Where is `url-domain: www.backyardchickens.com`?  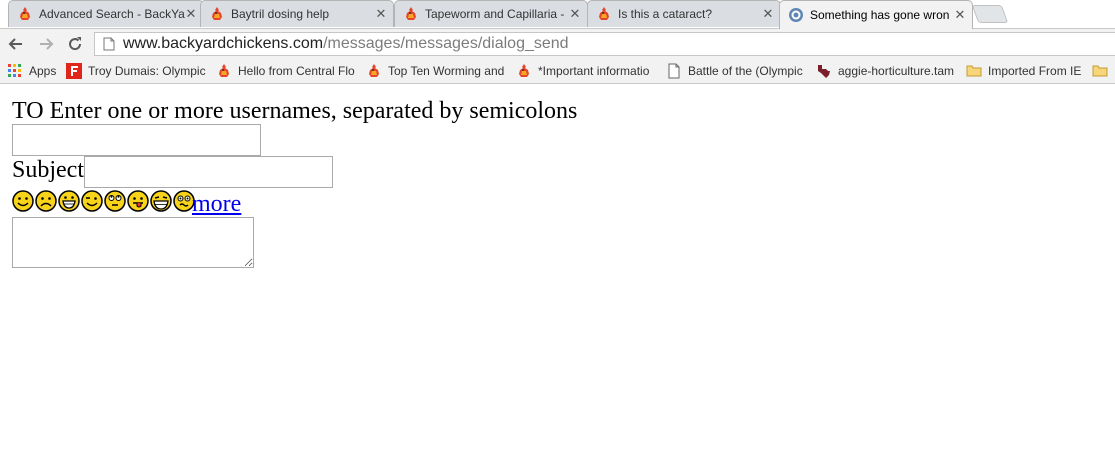
url-domain: www.backyardchickens.com is located at coordinates (223, 43).